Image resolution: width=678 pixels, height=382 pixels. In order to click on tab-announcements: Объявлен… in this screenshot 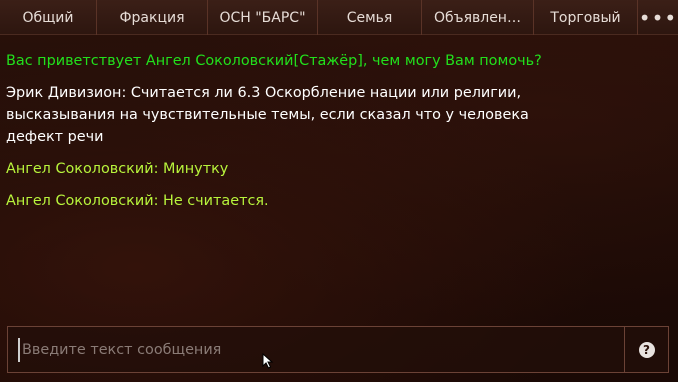, I will do `click(478, 17)`.